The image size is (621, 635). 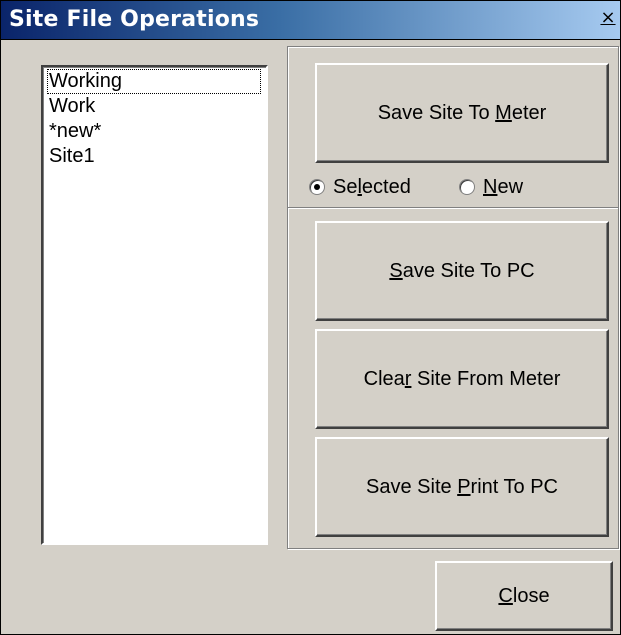 I want to click on close-button-label: Close, so click(x=524, y=595).